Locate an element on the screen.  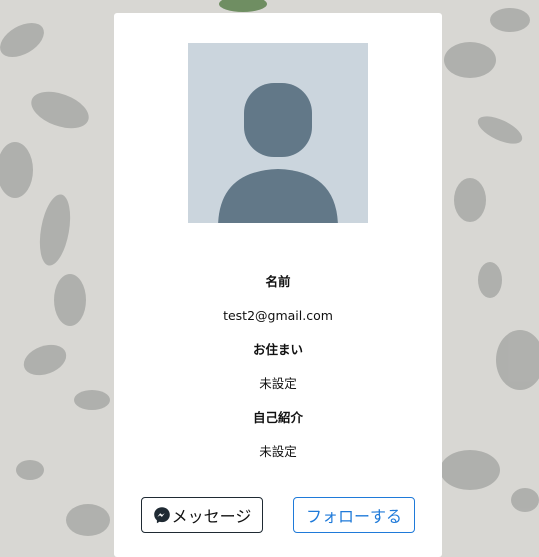
follow-button-label: フォローする is located at coordinates (353, 516).